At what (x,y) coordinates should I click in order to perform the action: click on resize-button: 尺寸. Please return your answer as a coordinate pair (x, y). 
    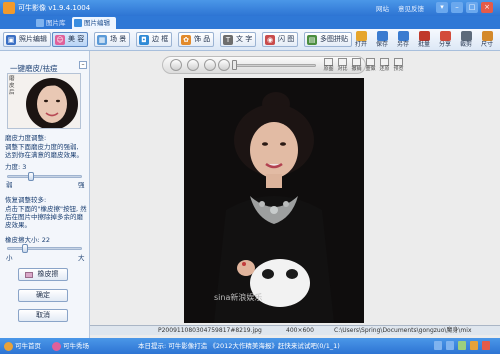
    Looking at the image, I should click on (487, 40).